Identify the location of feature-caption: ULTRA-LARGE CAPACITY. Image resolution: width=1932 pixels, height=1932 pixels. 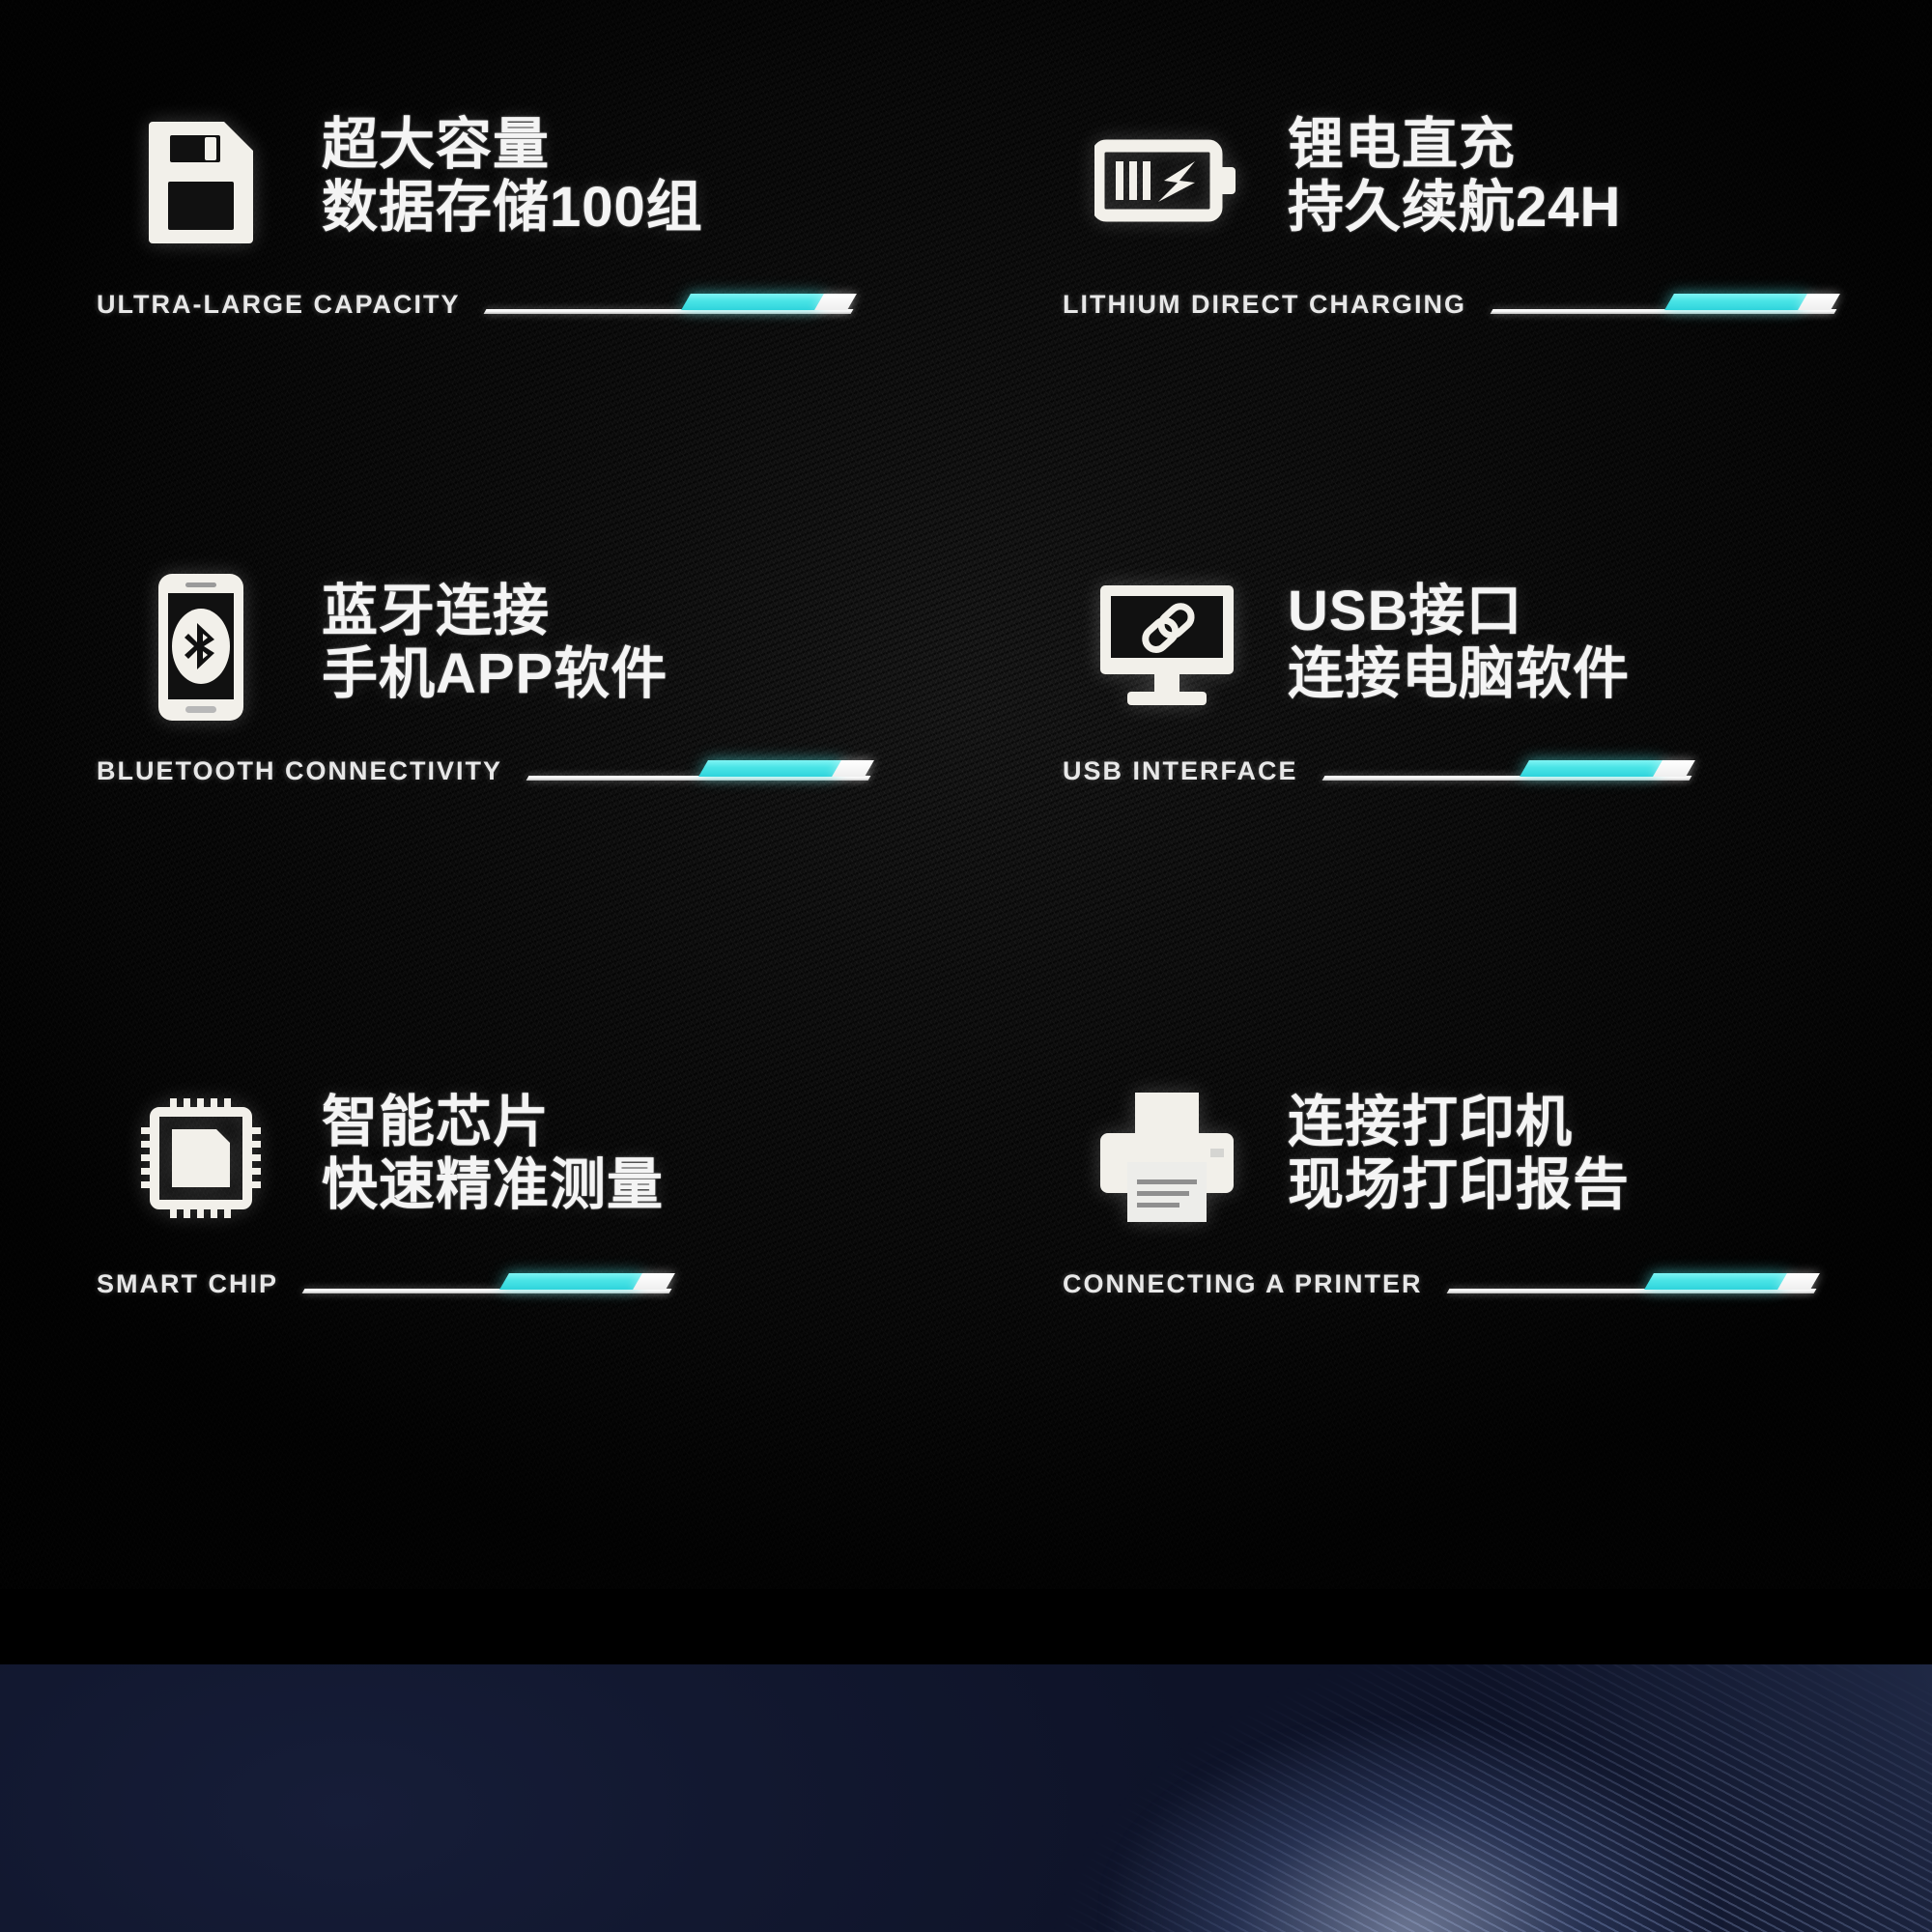
(279, 304).